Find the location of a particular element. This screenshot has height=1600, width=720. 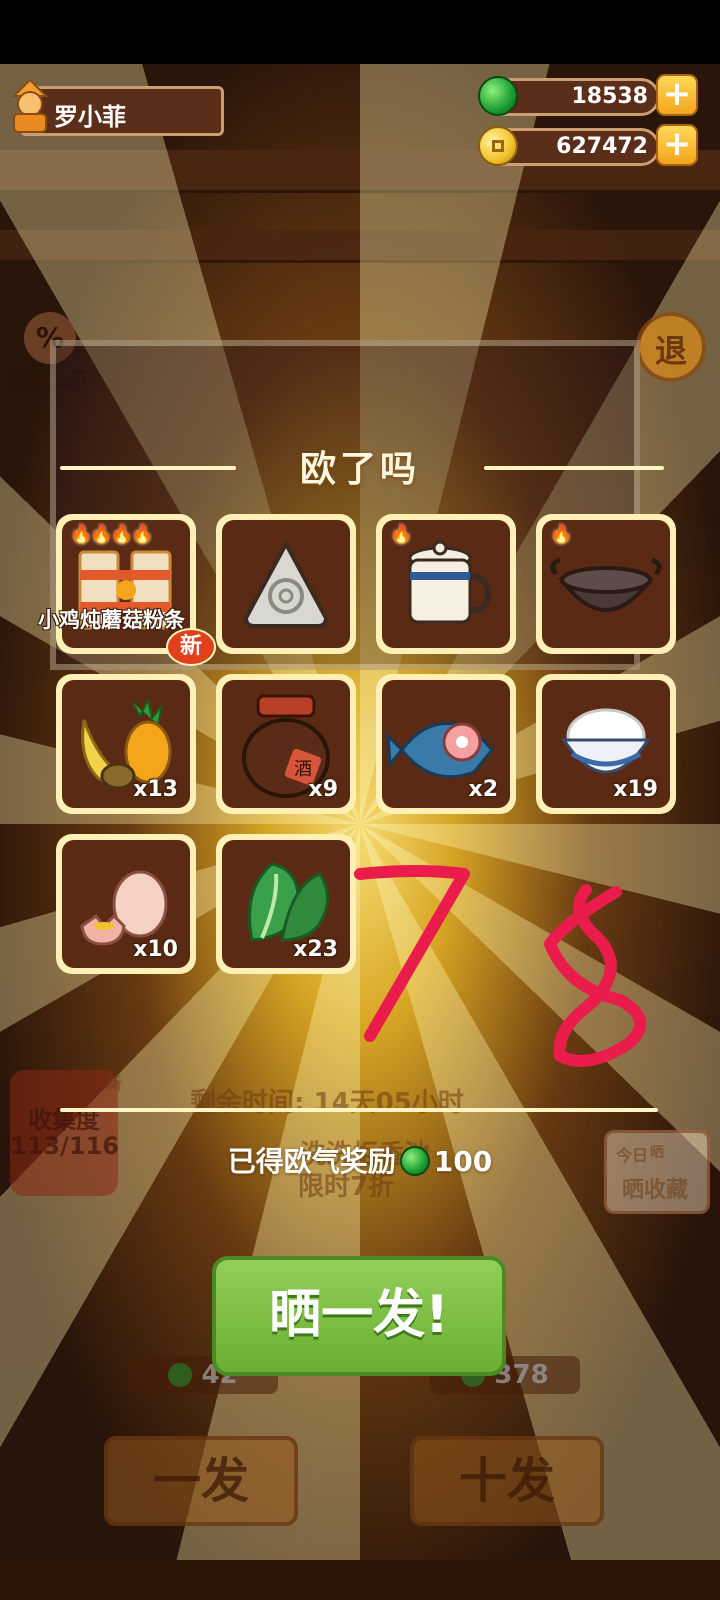

single-draw-button: 一发 is located at coordinates (201, 1481).